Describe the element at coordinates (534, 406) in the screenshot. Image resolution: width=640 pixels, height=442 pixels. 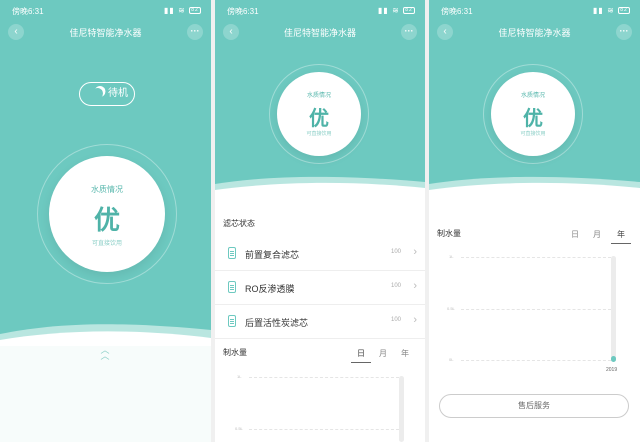
I see `after-sales-service-button: 售后服务` at that location.